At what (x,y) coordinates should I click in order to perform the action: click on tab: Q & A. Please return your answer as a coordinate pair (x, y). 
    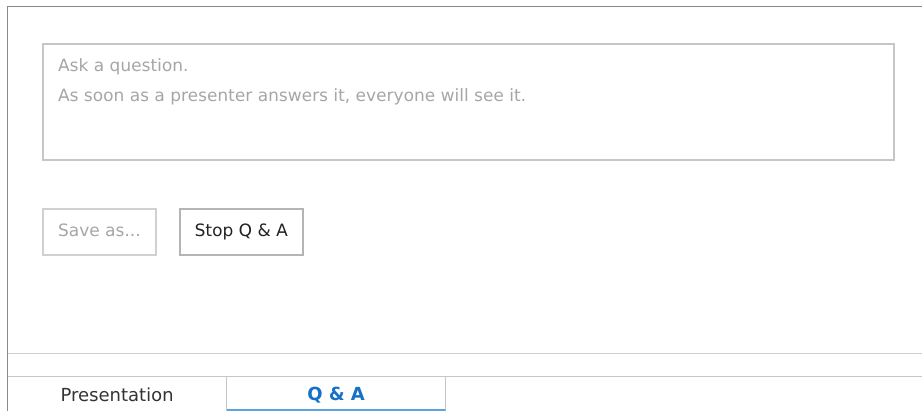
    Looking at the image, I should click on (336, 393).